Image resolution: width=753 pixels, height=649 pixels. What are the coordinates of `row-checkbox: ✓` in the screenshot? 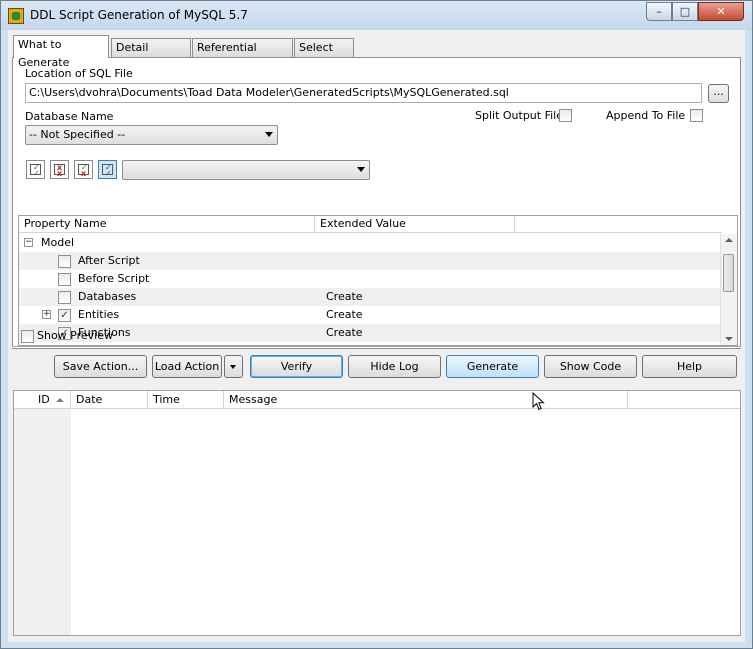 It's located at (64, 315).